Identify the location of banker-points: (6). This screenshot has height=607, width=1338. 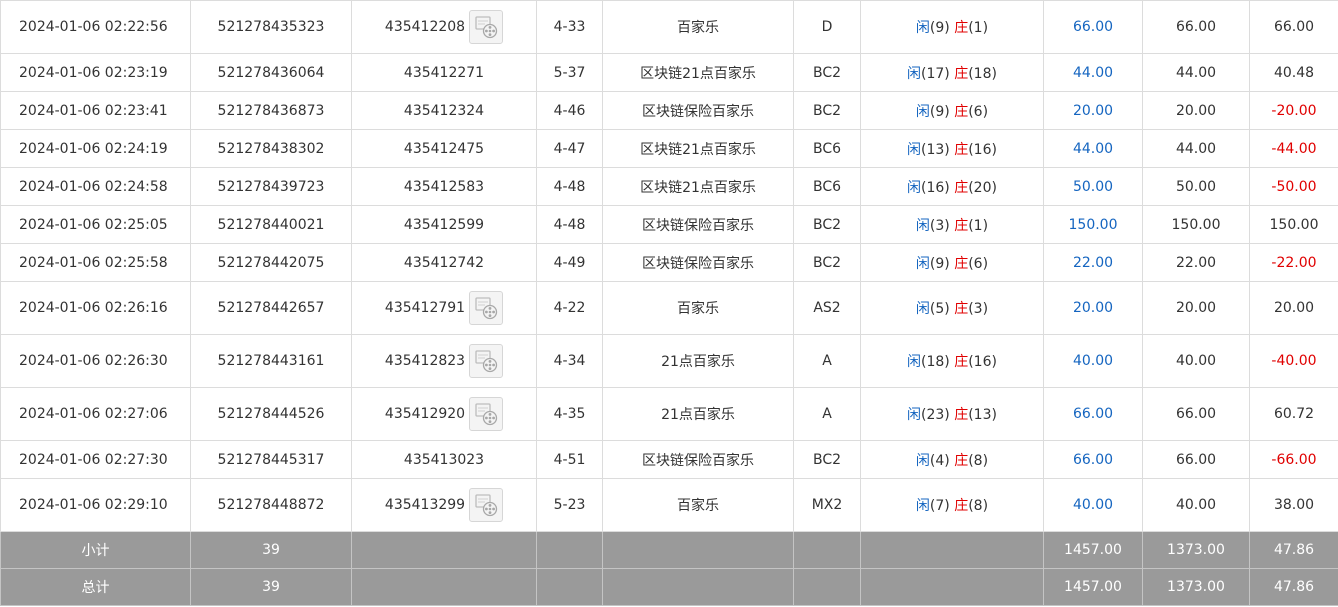
(978, 111).